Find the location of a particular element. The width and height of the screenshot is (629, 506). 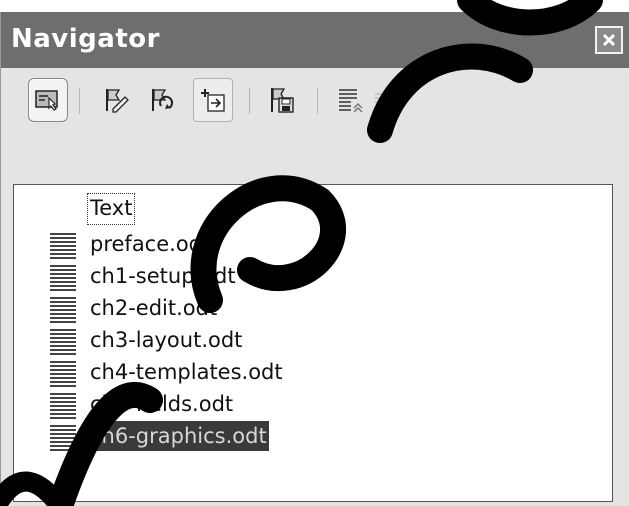

update-button is located at coordinates (161, 100).